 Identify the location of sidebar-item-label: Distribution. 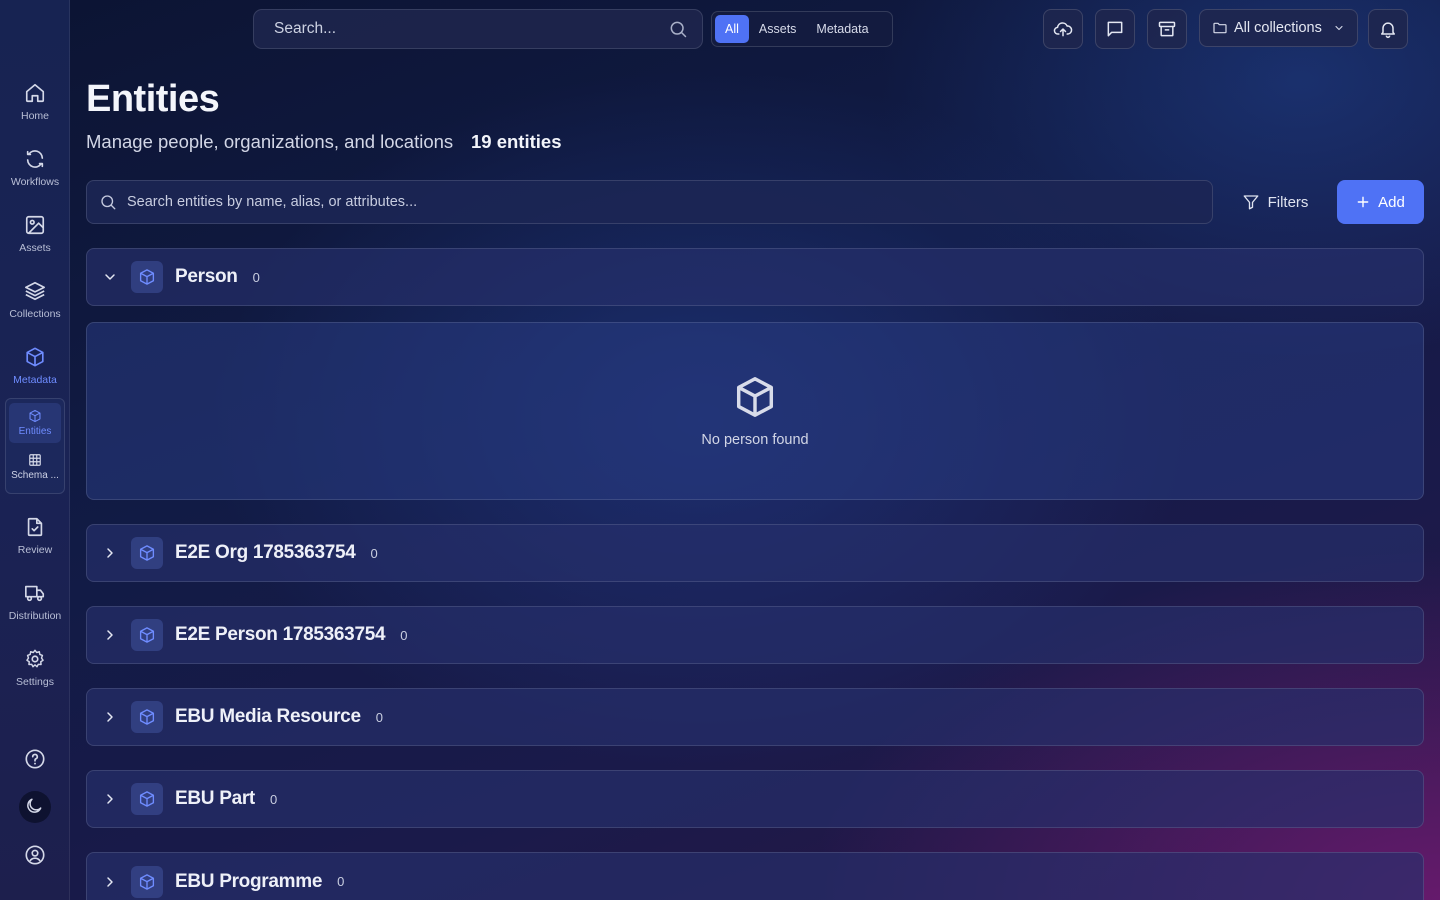
(35, 616).